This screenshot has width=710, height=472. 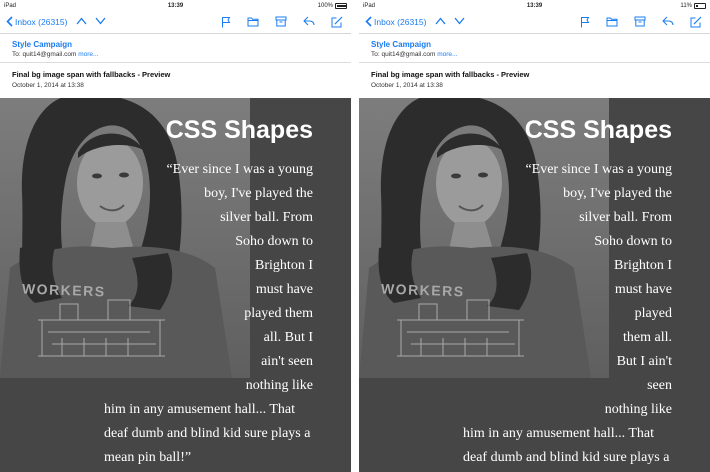 I want to click on quote-line: all. But I, so click(x=288, y=337).